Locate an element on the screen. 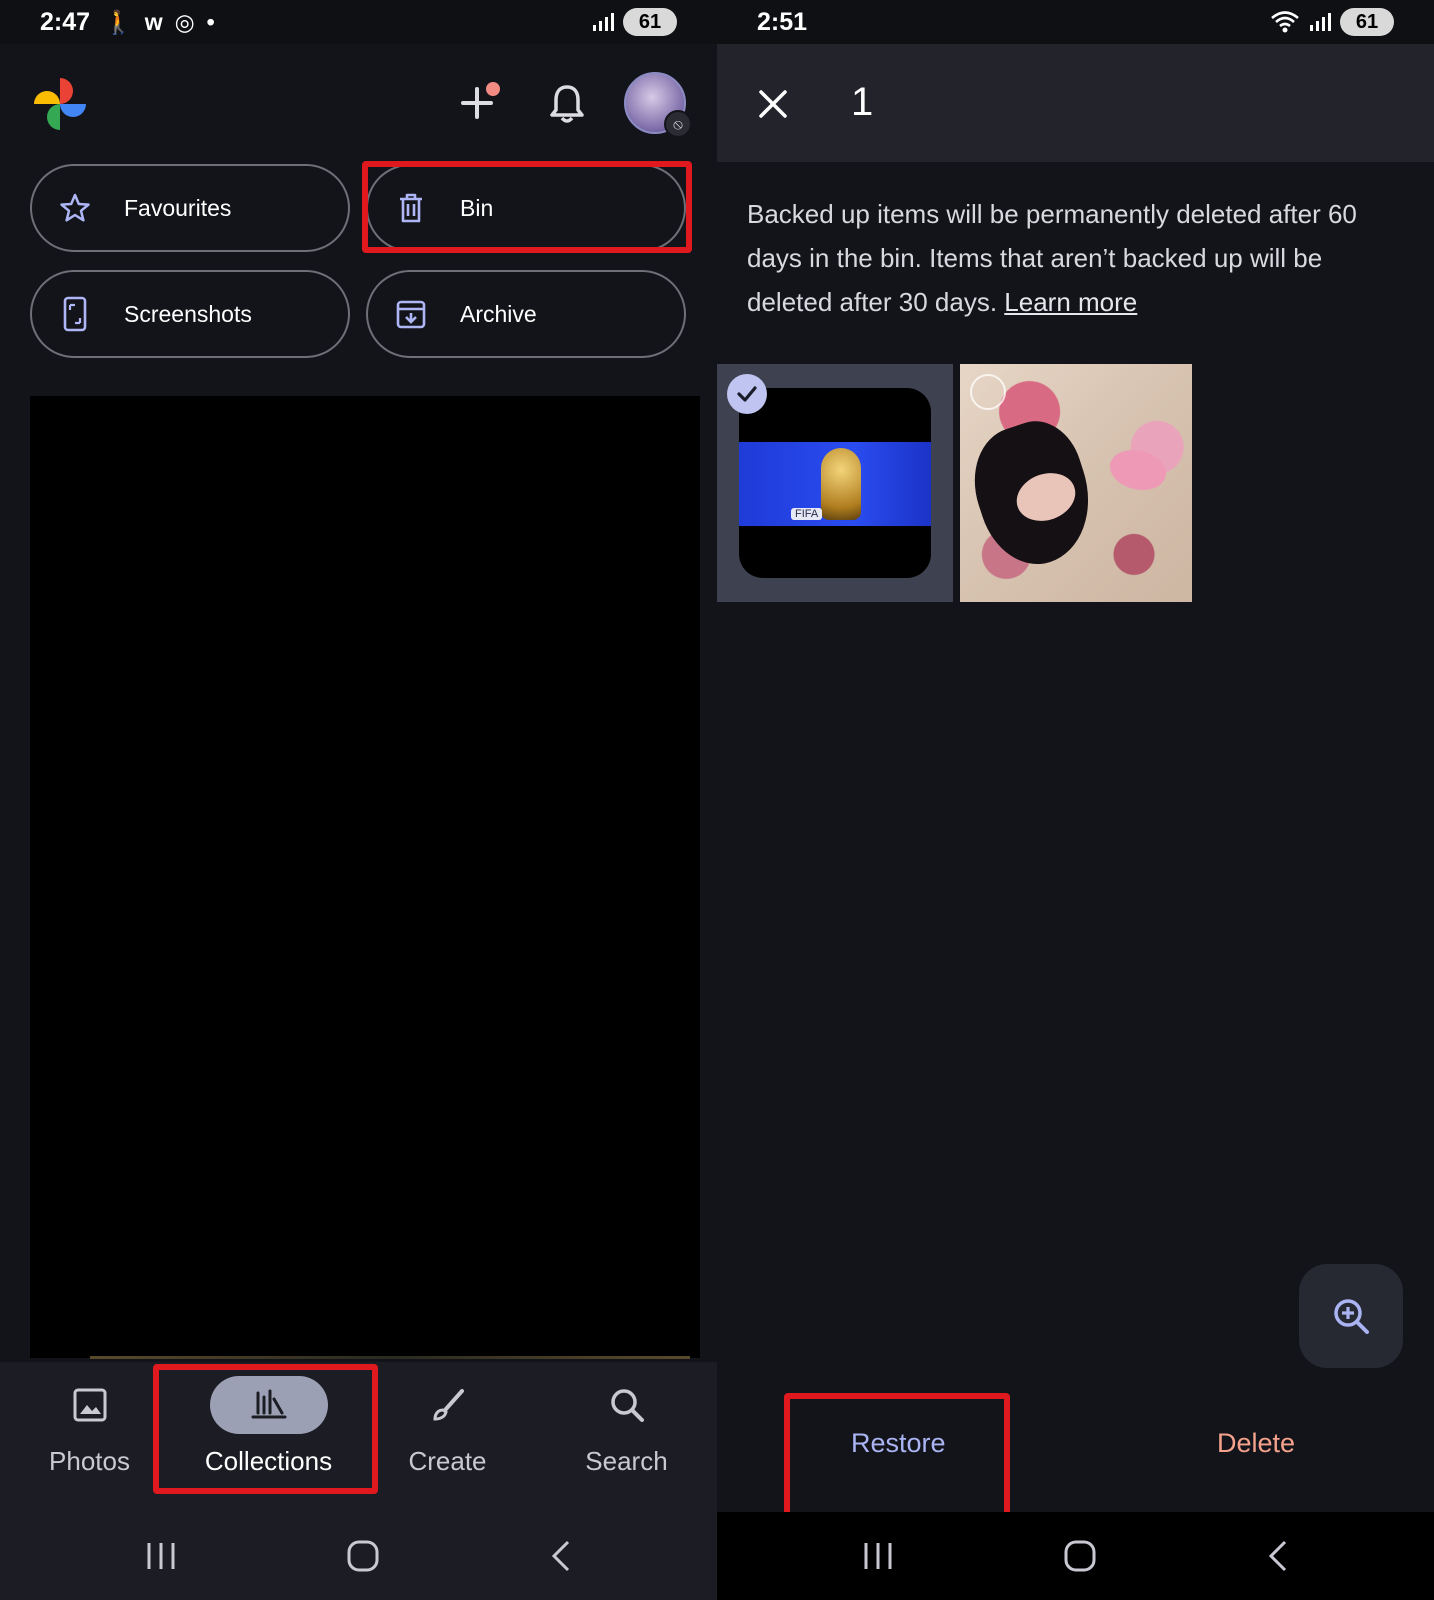  favourites-label: Favourites is located at coordinates (178, 207).